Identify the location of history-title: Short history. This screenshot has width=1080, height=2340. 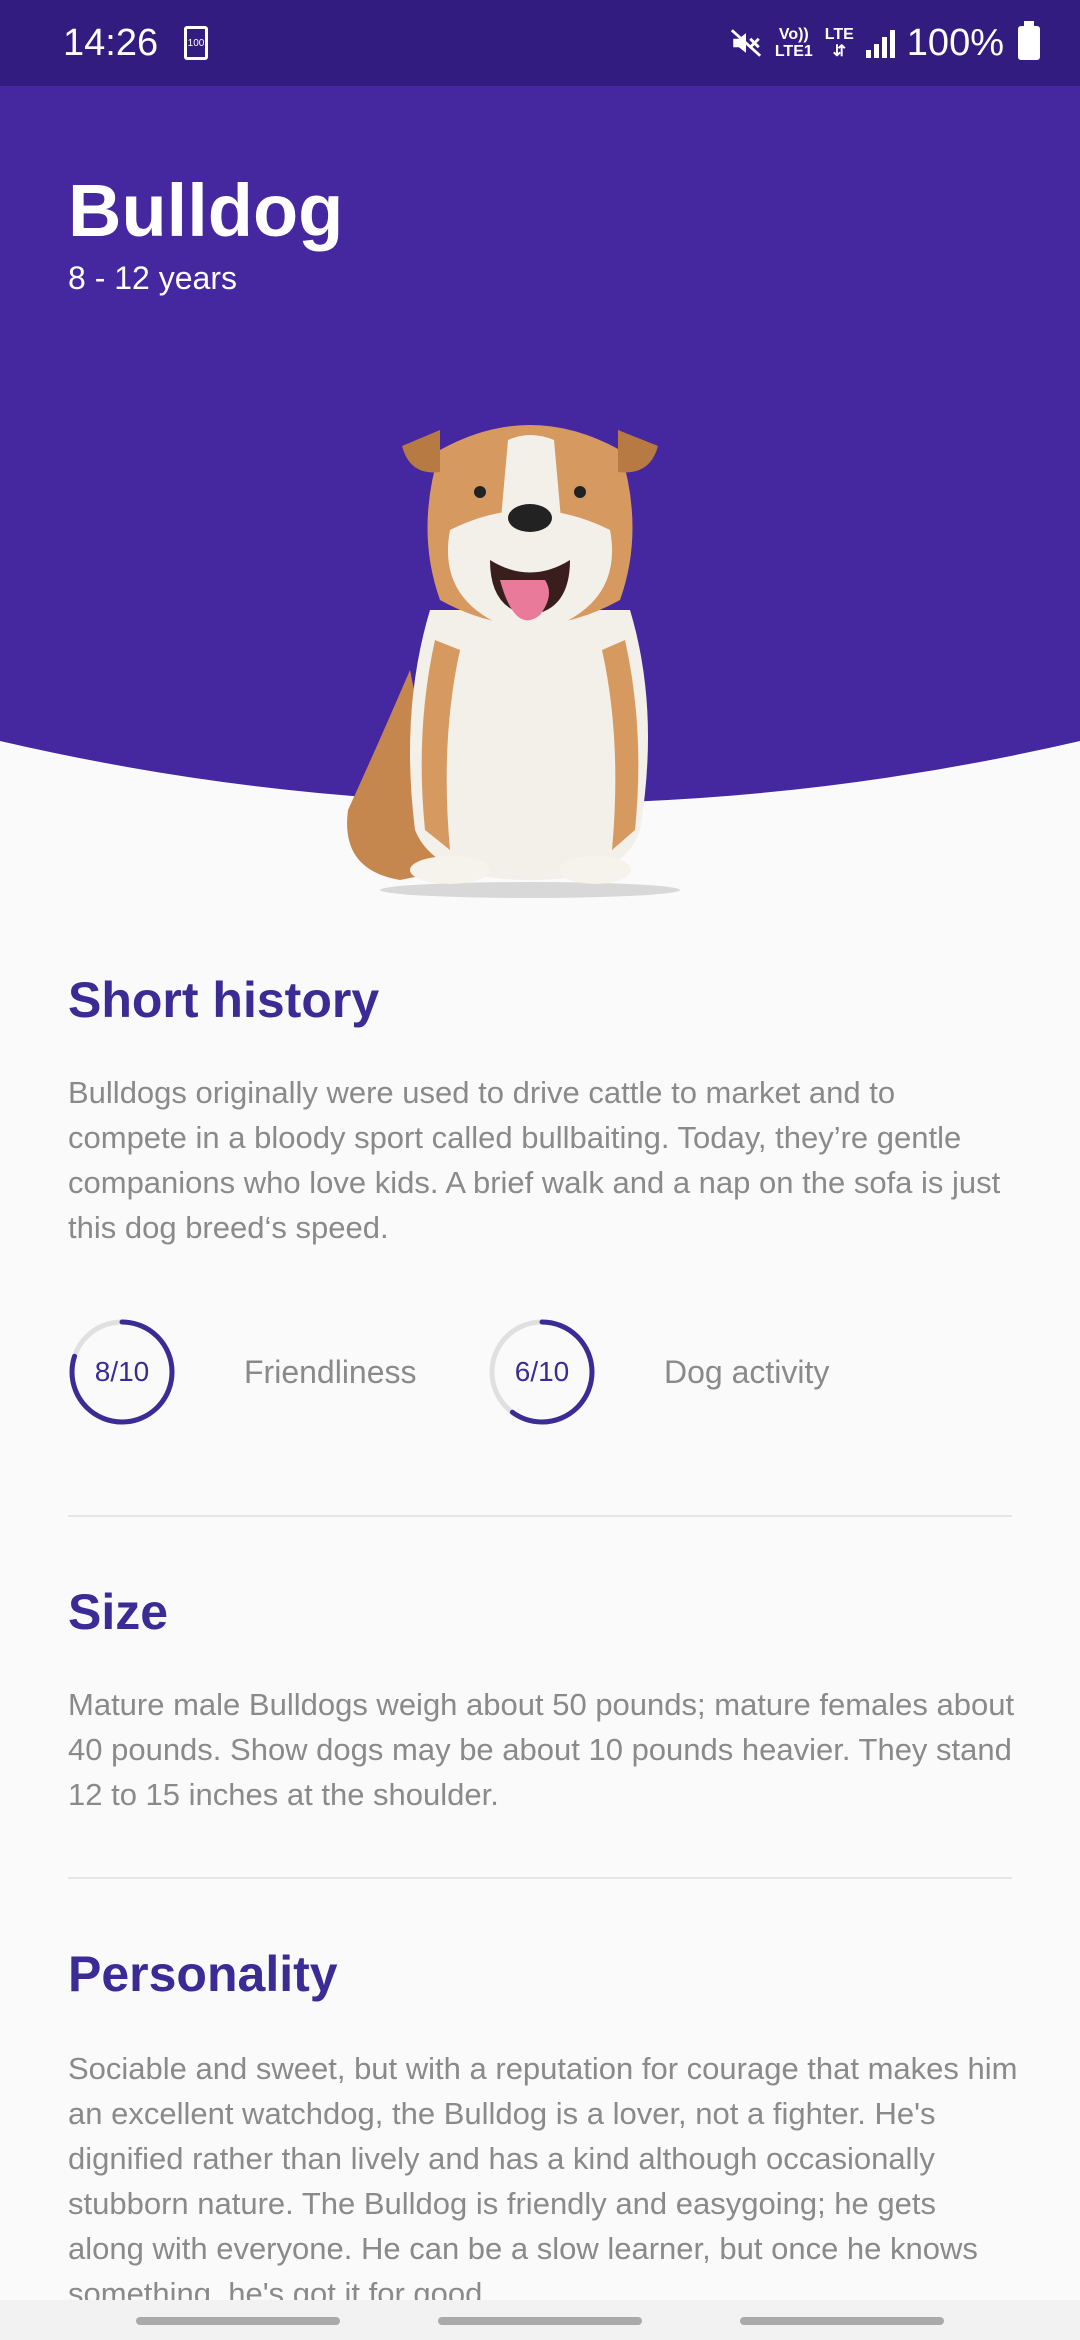
(224, 1000).